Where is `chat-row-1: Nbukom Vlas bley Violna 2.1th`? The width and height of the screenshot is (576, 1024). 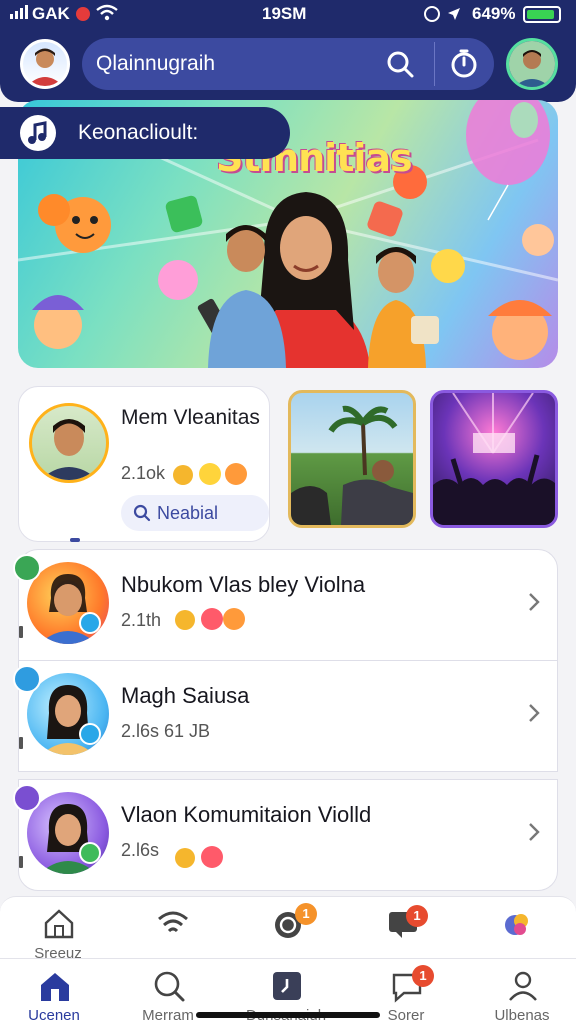
chat-row-1: Nbukom Vlas bley Violna 2.1th is located at coordinates (285, 605).